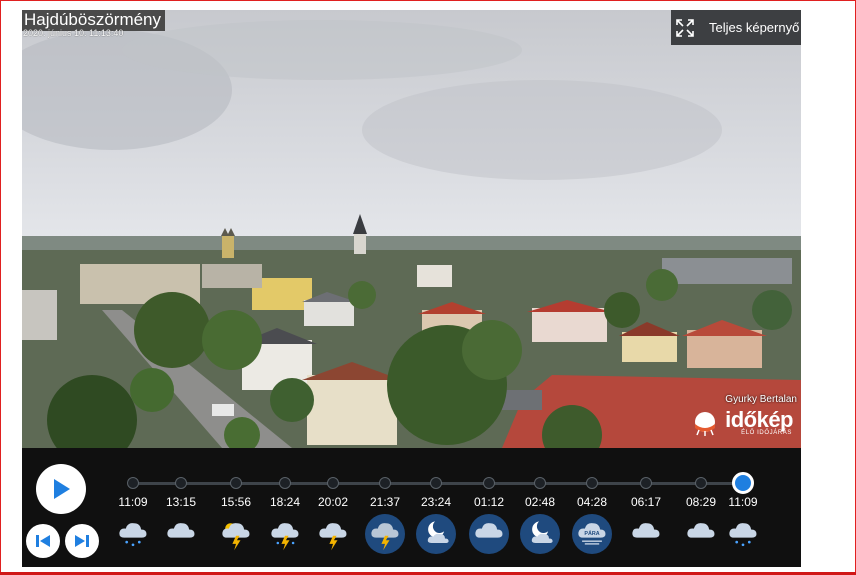 Image resolution: width=856 pixels, height=575 pixels. Describe the element at coordinates (540, 502) in the screenshot. I see `timeline-time-label: 02:48` at that location.